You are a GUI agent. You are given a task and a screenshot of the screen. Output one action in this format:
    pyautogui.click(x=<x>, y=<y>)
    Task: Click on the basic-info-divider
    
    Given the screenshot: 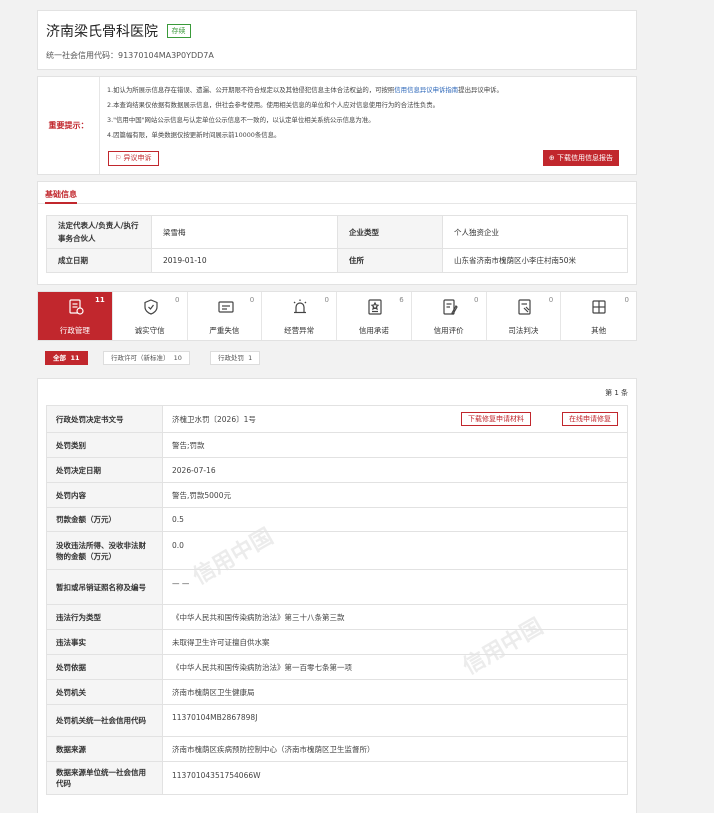 What is the action you would take?
    pyautogui.click(x=337, y=203)
    